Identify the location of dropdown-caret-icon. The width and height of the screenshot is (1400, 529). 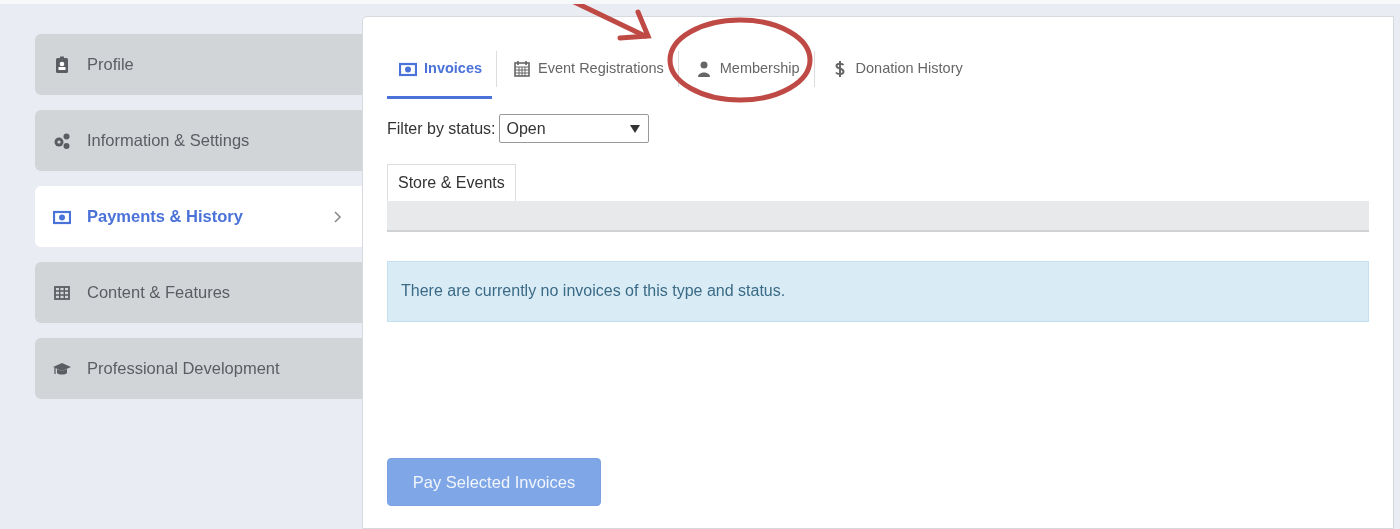
(635, 128).